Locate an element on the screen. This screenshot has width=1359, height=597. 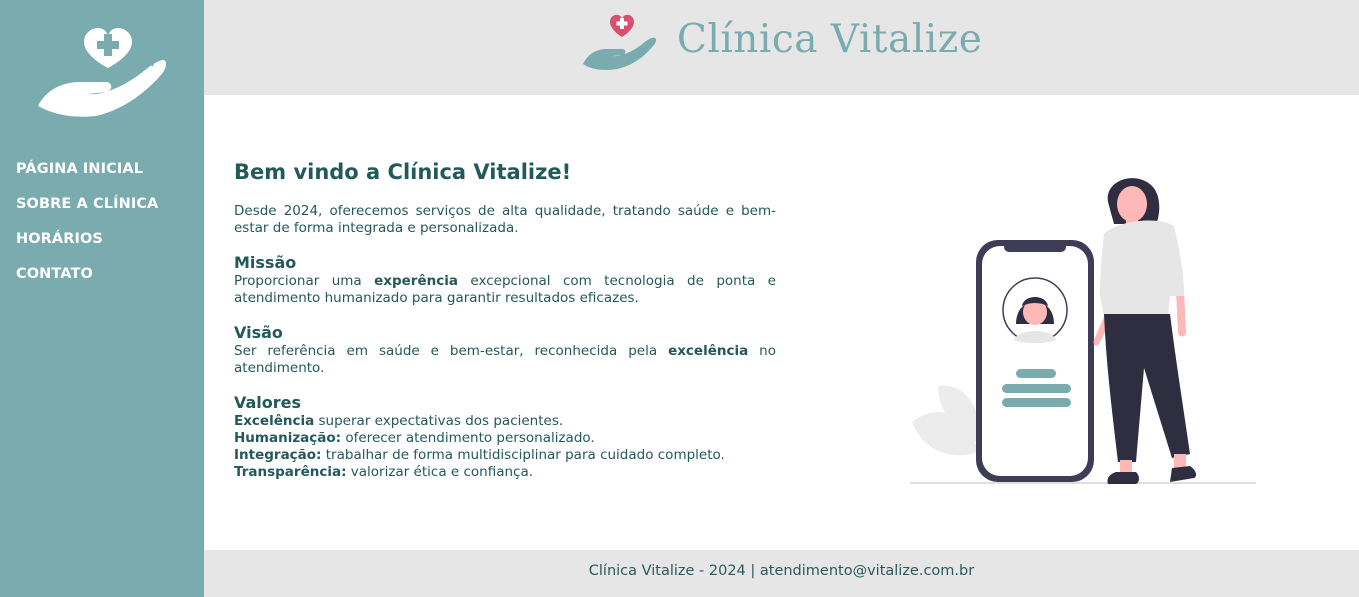
phone-illustration is located at coordinates (1035, 361).